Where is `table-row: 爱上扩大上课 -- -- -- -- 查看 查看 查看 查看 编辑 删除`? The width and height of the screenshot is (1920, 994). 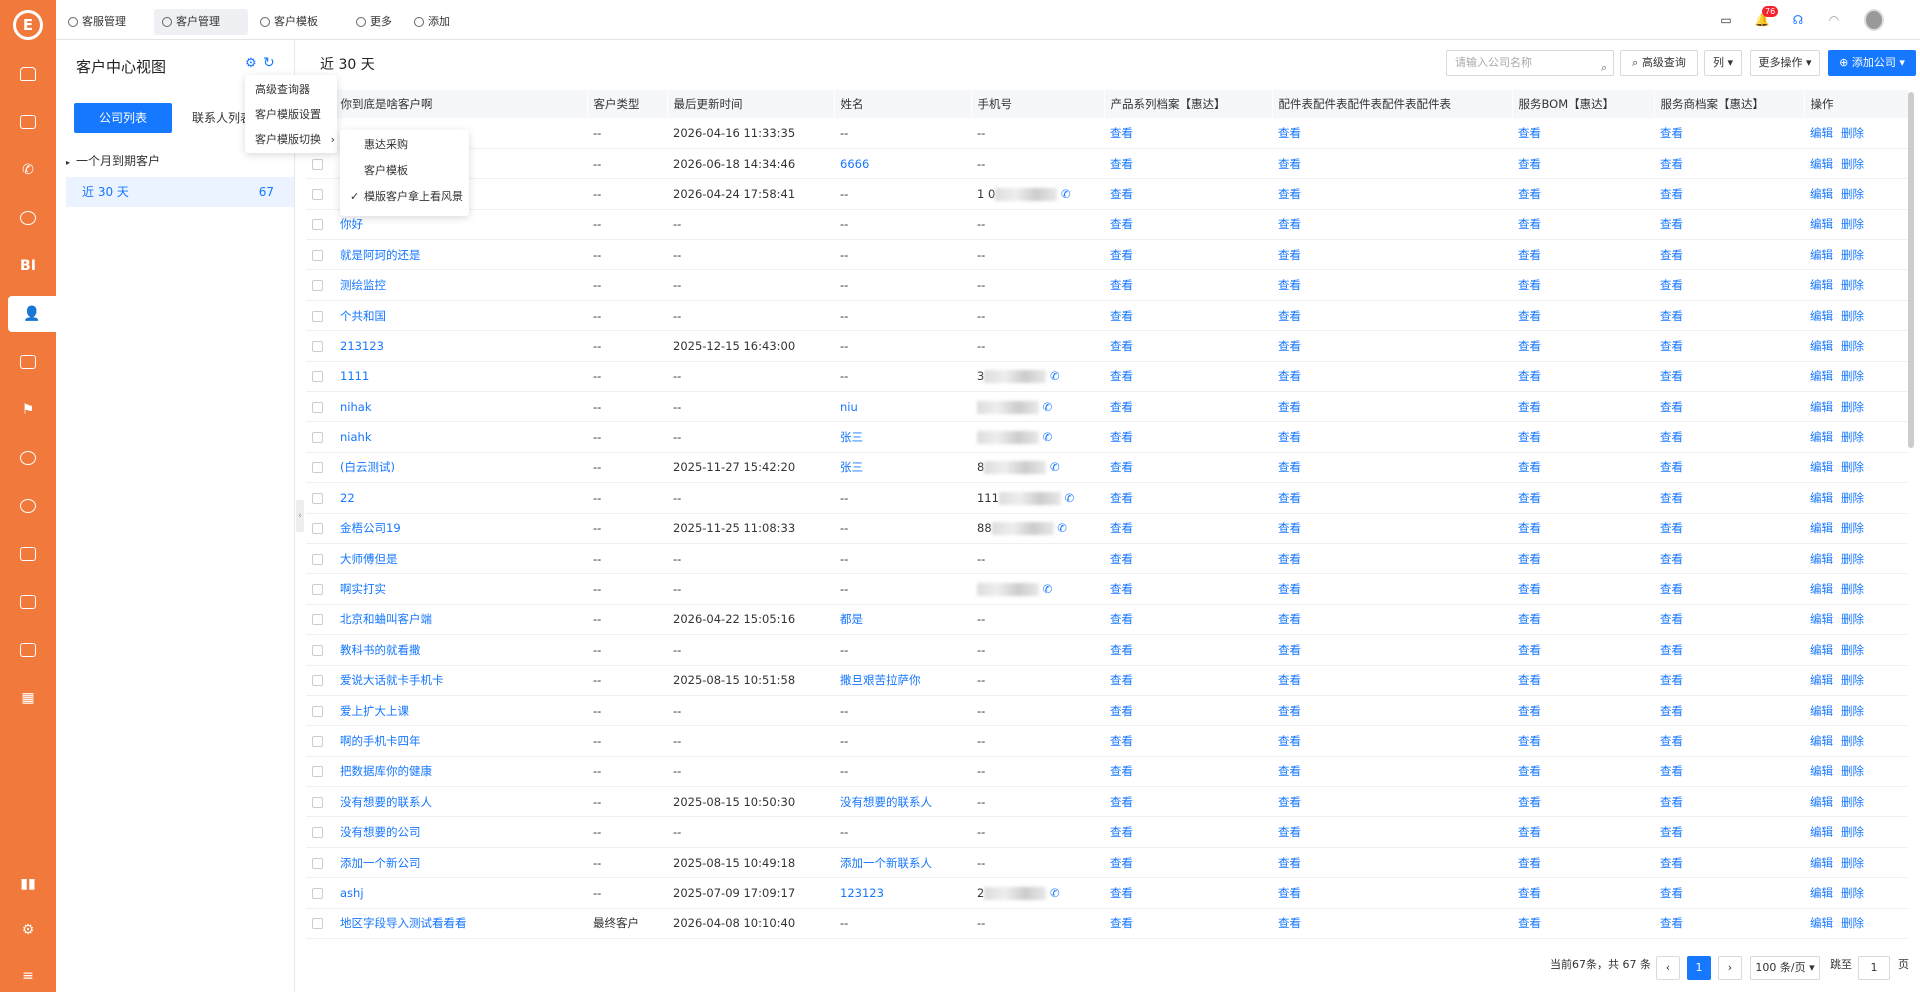 table-row: 爱上扩大上课 -- -- -- -- 查看 查看 查看 查看 编辑 删除 is located at coordinates (1107, 711).